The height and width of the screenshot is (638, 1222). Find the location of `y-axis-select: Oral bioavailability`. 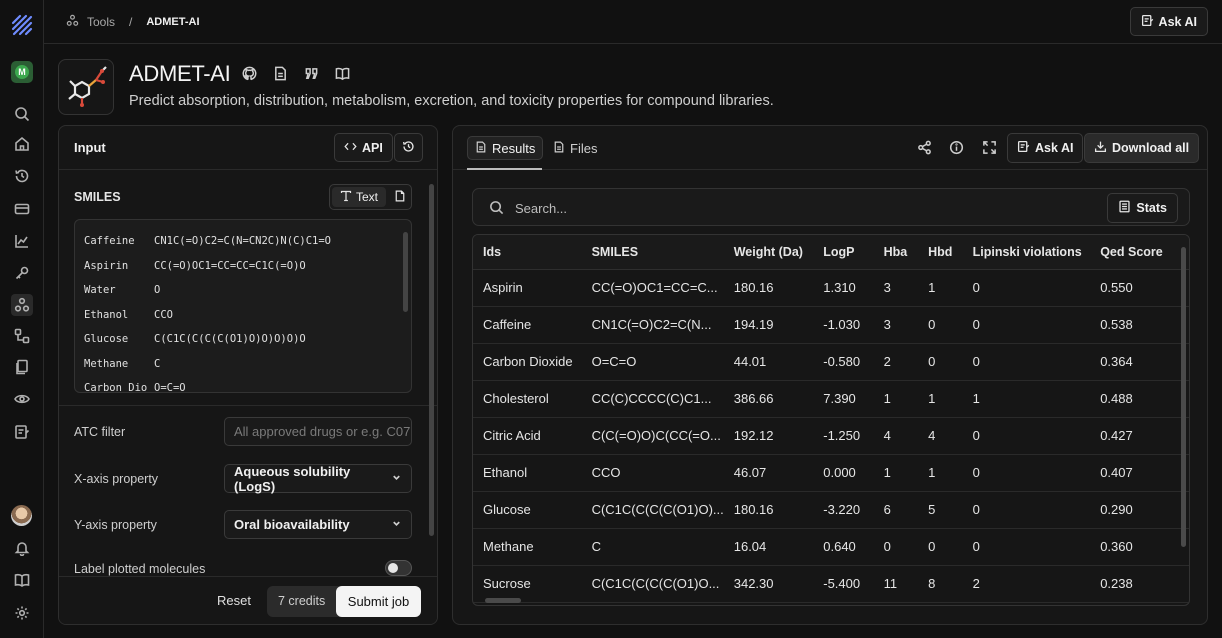

y-axis-select: Oral bioavailability is located at coordinates (318, 524).